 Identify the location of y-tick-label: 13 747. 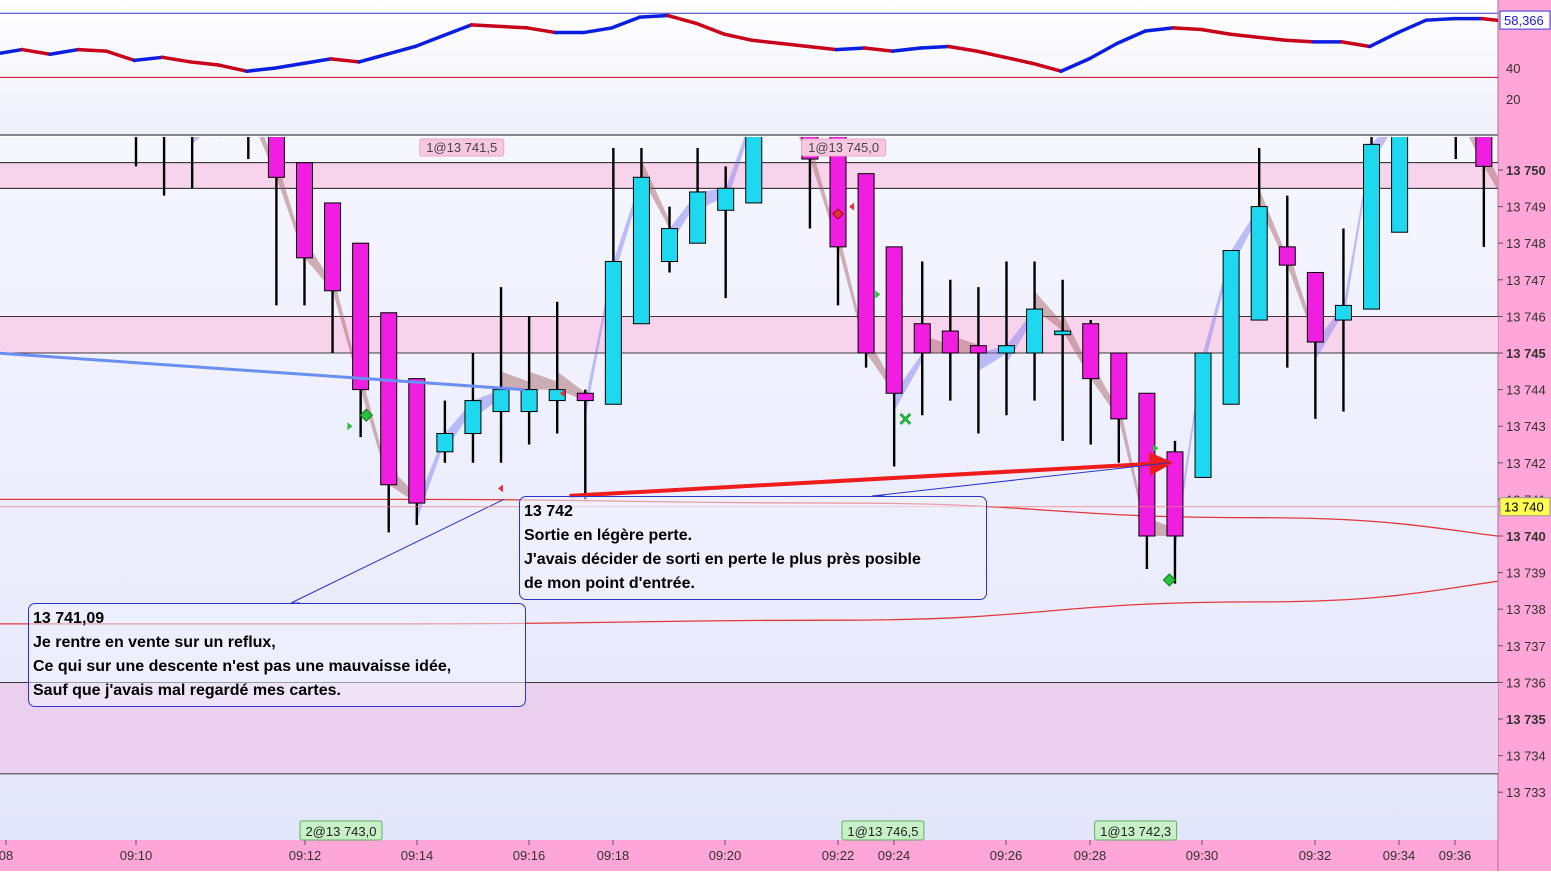
(1526, 280).